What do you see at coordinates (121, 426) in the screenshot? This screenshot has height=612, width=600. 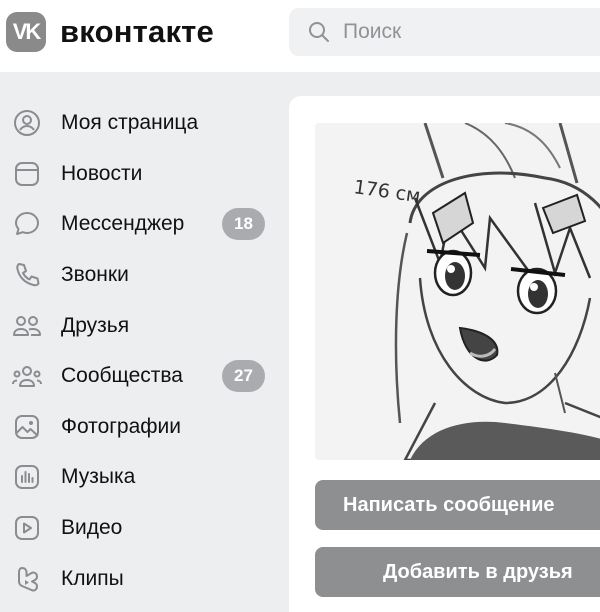 I see `sidebar-item-label: Фотографии` at bounding box center [121, 426].